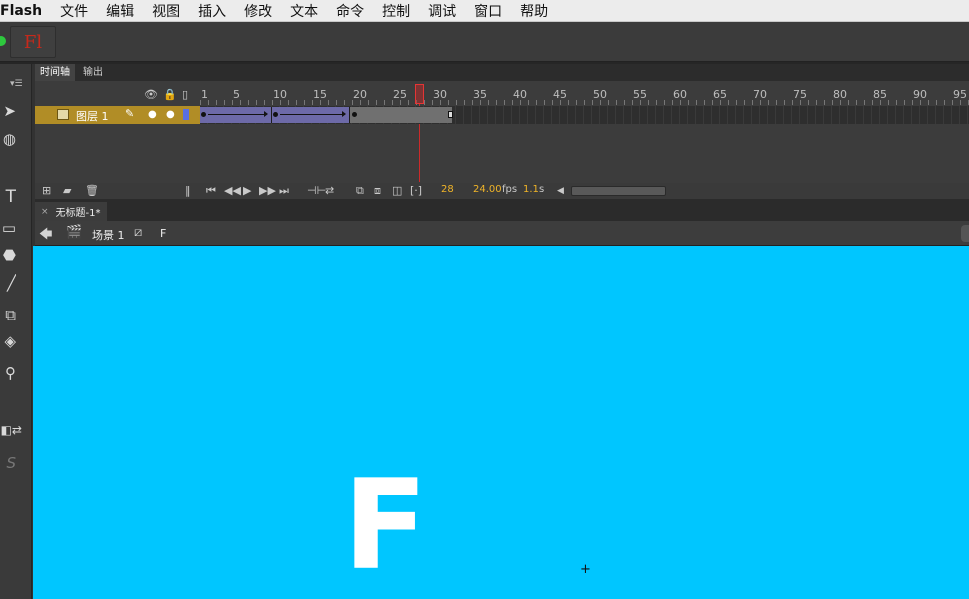 The height and width of the screenshot is (599, 969). Describe the element at coordinates (488, 11) in the screenshot. I see `menu-window: 窗口` at that location.